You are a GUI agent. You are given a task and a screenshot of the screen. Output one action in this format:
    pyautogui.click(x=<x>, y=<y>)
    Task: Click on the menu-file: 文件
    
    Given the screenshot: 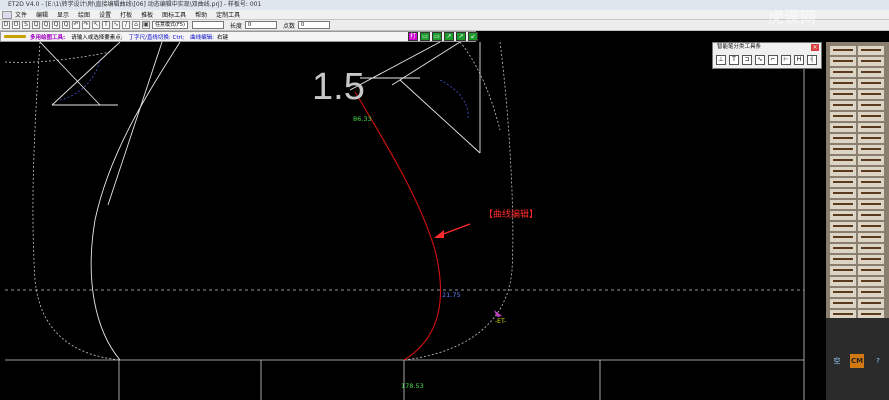 What is the action you would take?
    pyautogui.click(x=21, y=14)
    